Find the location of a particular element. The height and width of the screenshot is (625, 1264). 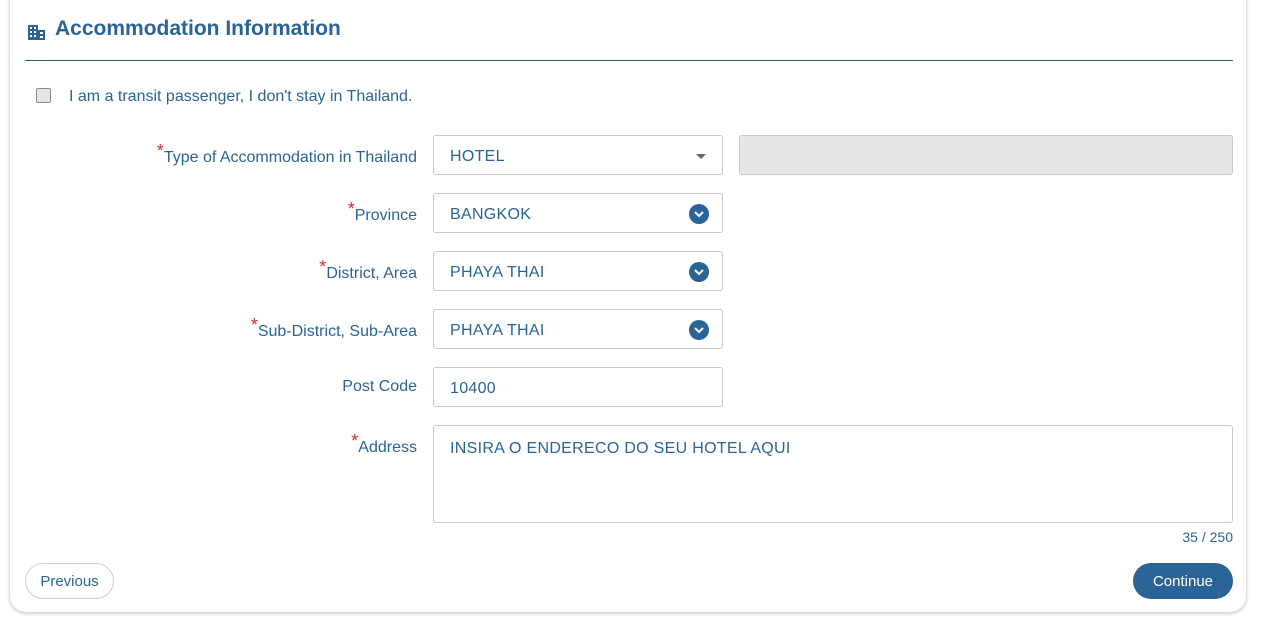

caret-down-icon is located at coordinates (701, 156).